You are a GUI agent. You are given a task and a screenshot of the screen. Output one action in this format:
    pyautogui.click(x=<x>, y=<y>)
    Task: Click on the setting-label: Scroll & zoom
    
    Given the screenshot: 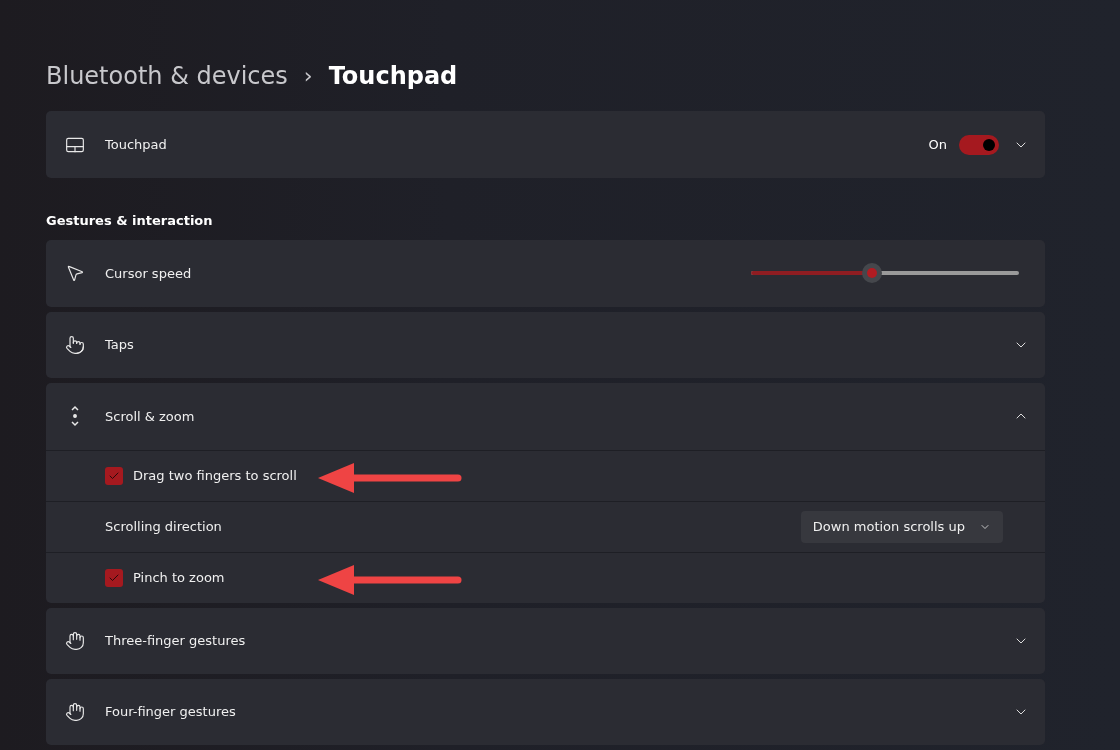 What is the action you would take?
    pyautogui.click(x=150, y=416)
    